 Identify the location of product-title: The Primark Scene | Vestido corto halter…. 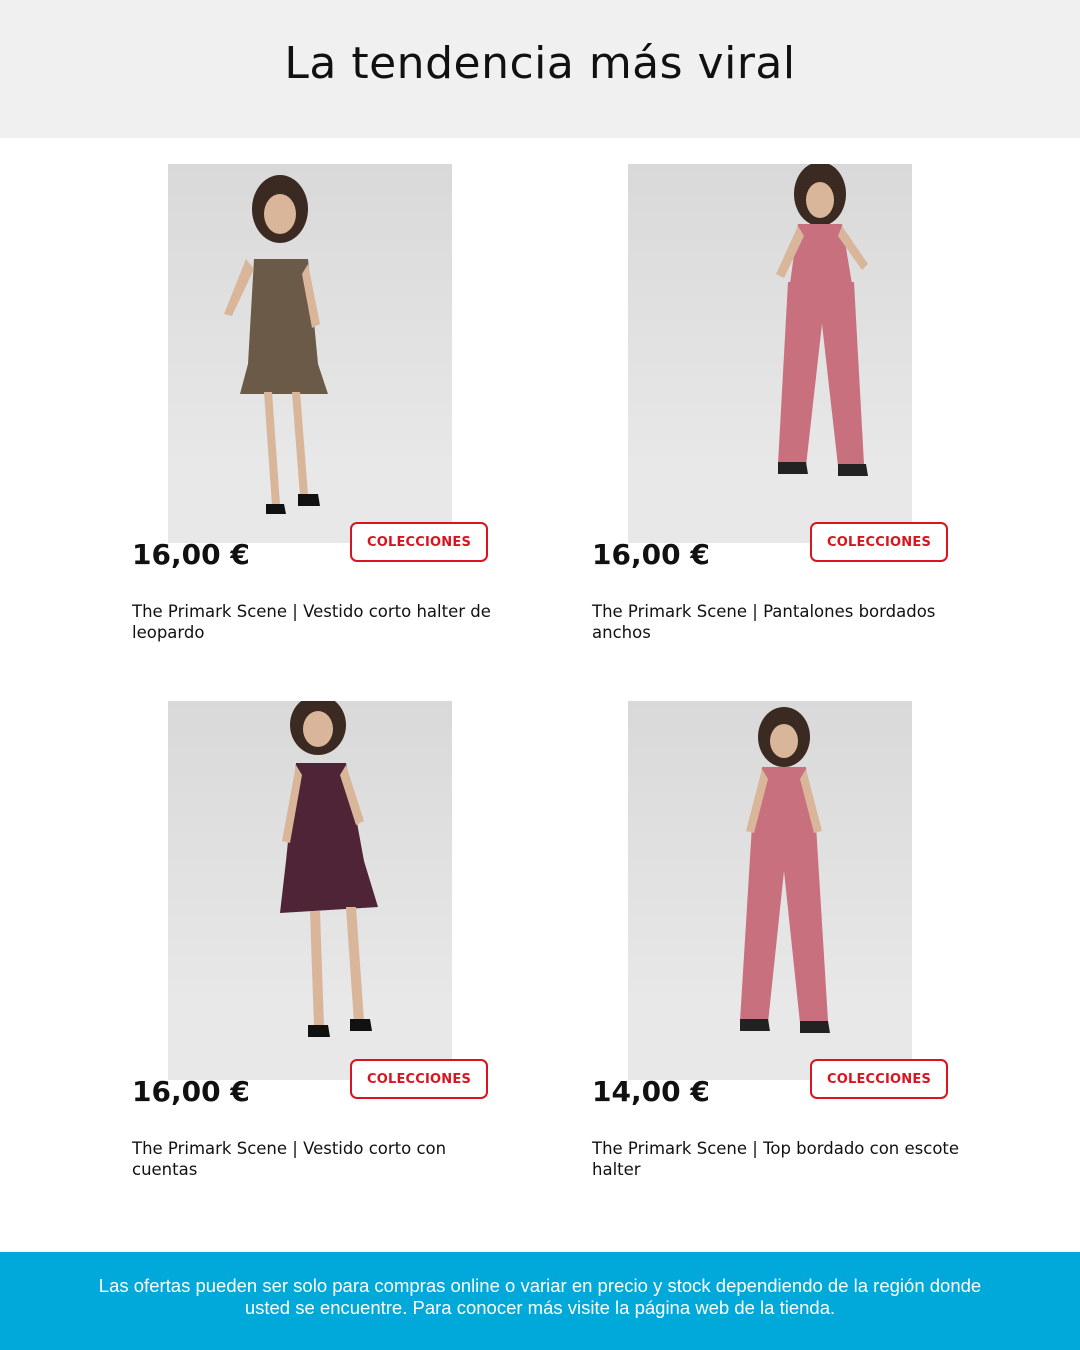
(317, 622).